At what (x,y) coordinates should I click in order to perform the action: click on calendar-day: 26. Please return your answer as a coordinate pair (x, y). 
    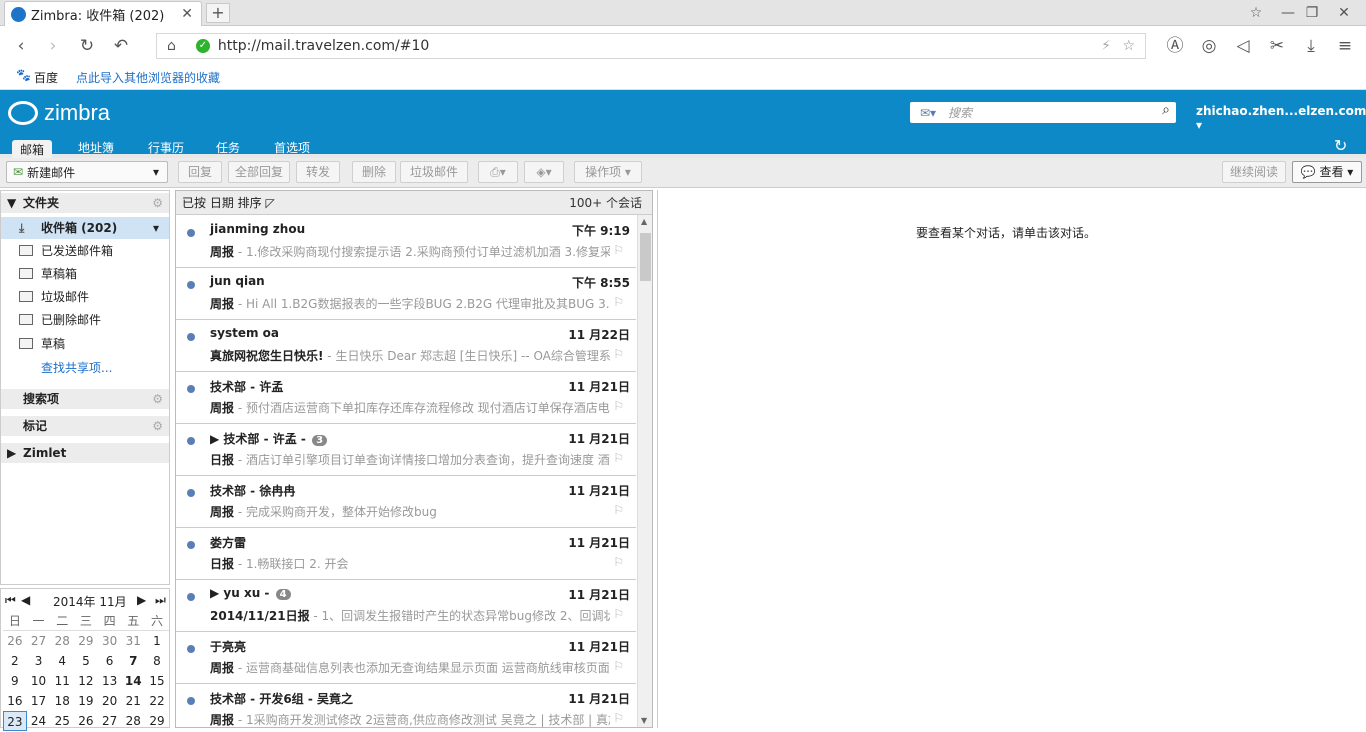
    Looking at the image, I should click on (15, 641).